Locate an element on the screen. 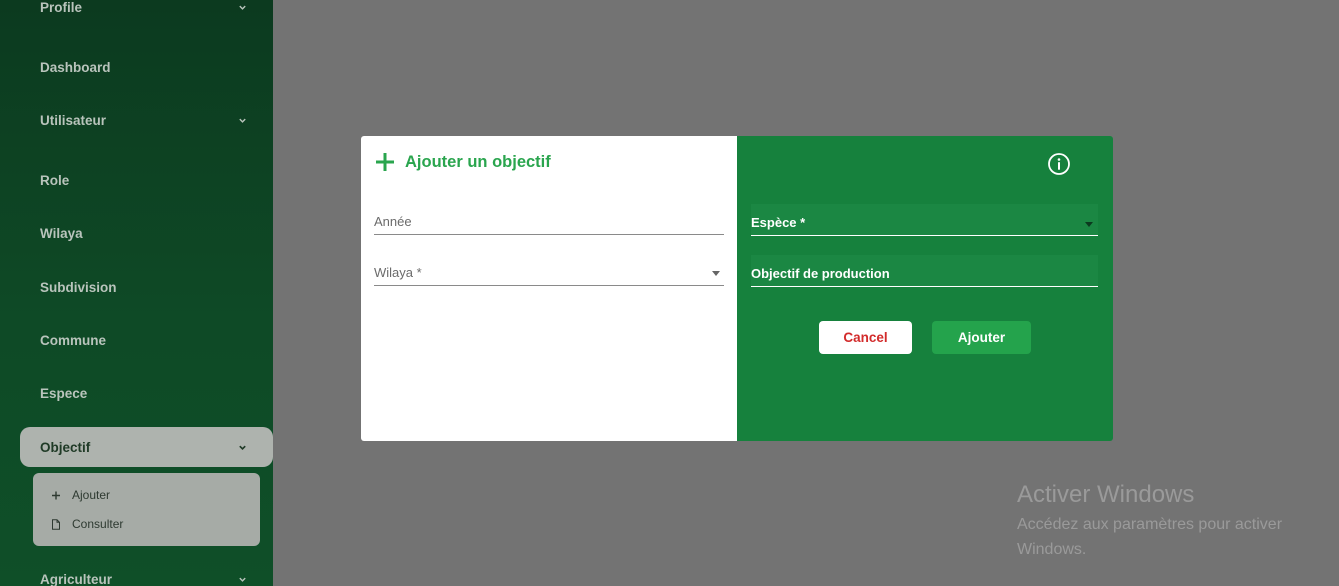 The width and height of the screenshot is (1339, 586). sidebar-item-label: Espece is located at coordinates (64, 393).